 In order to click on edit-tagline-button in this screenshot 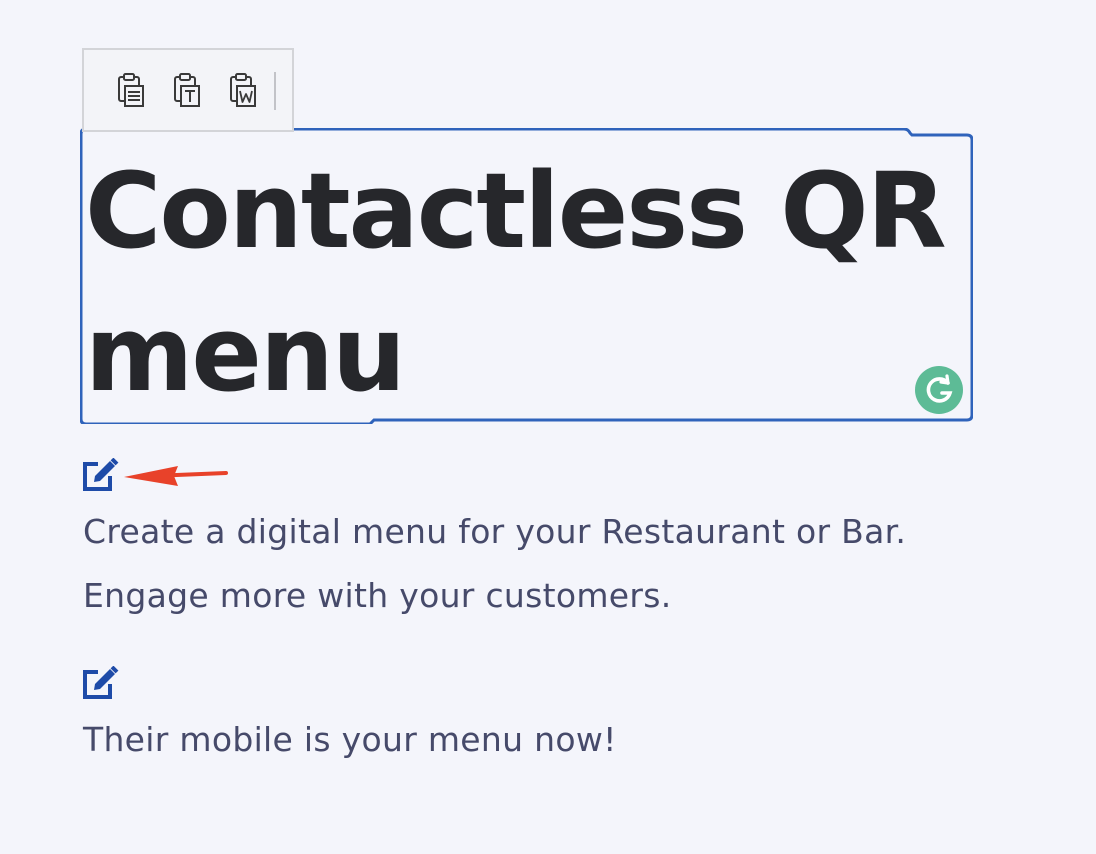, I will do `click(100, 682)`.